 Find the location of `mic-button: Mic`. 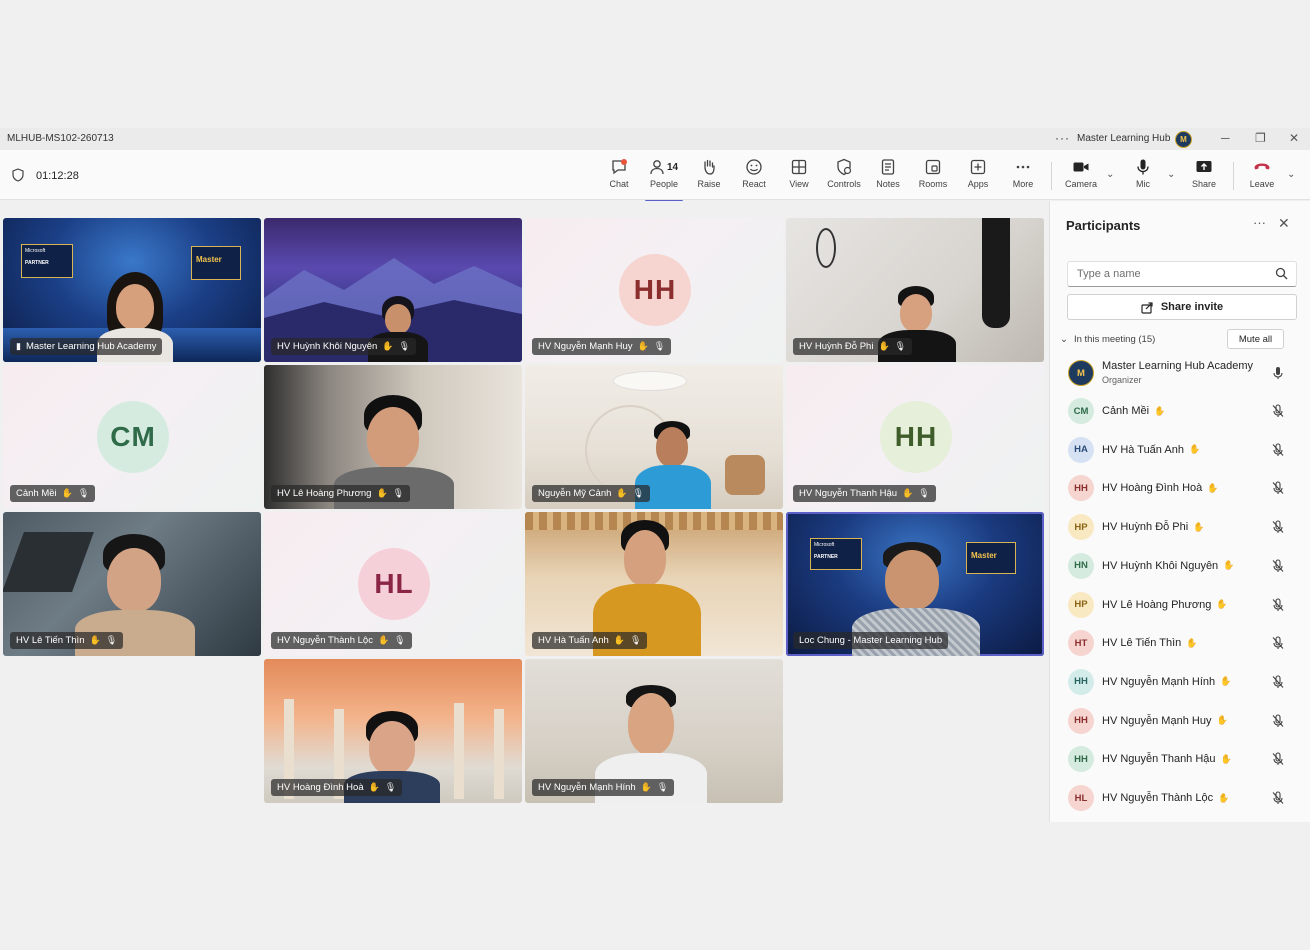

mic-button: Mic is located at coordinates (1143, 178).